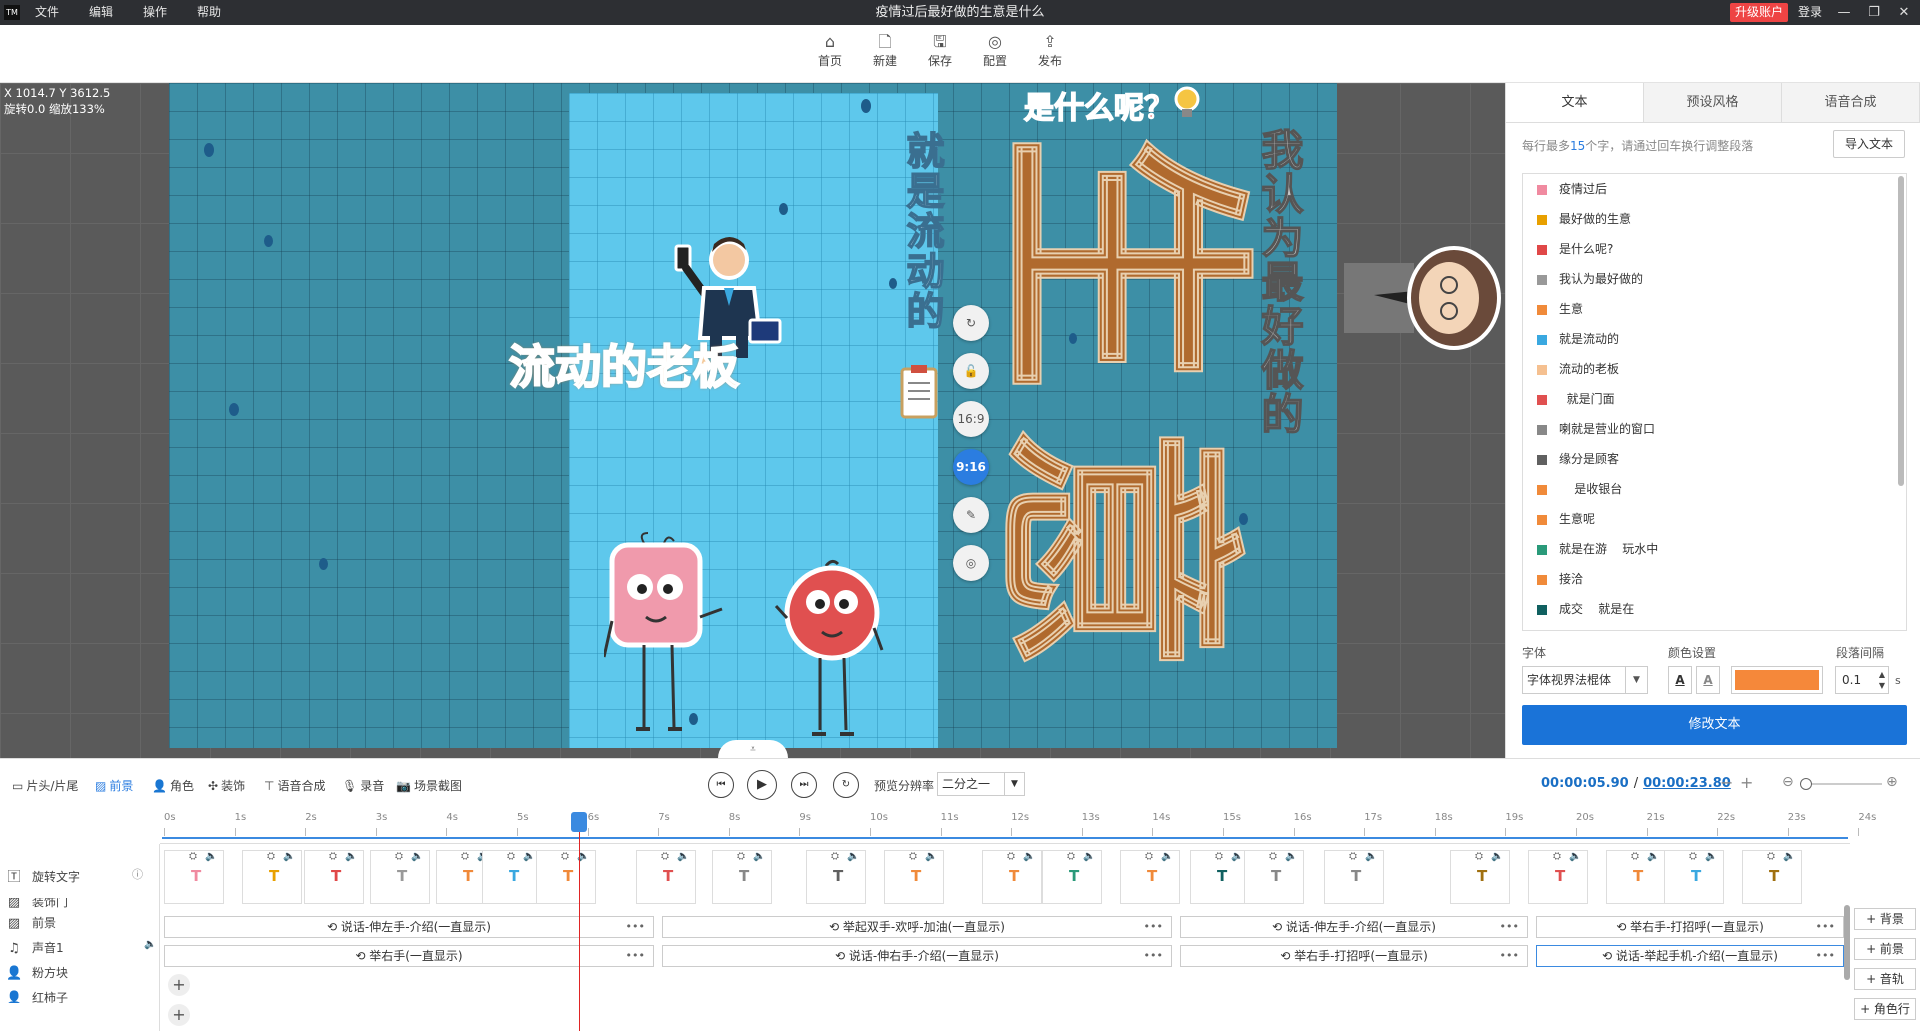 This screenshot has height=1031, width=1920. Describe the element at coordinates (1714, 189) in the screenshot. I see `text-line-item: 疫情过后` at that location.